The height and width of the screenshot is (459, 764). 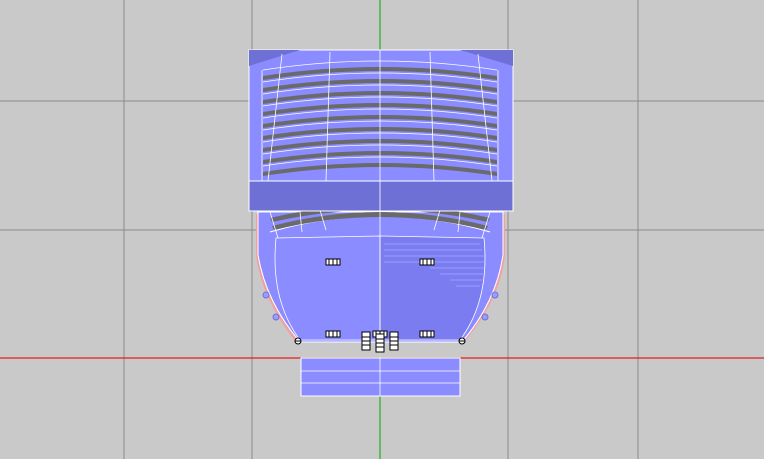 I want to click on balcony-fascia, so click(x=381, y=196).